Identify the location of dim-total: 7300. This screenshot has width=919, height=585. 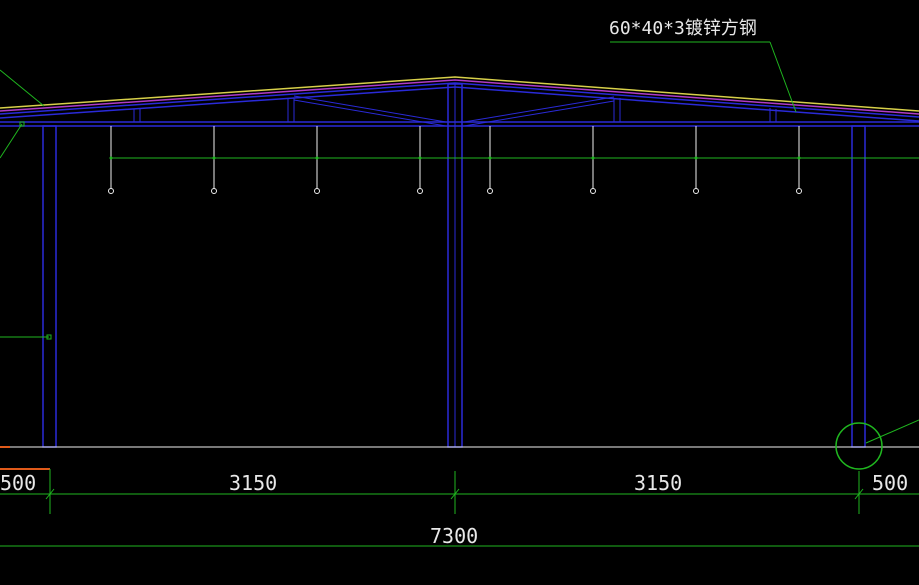
(454, 536).